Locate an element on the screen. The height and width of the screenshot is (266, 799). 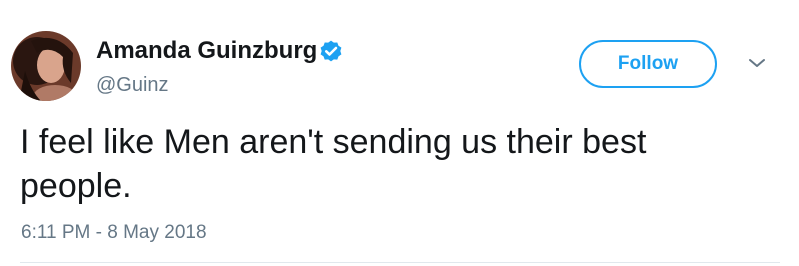
divider is located at coordinates (400, 262).